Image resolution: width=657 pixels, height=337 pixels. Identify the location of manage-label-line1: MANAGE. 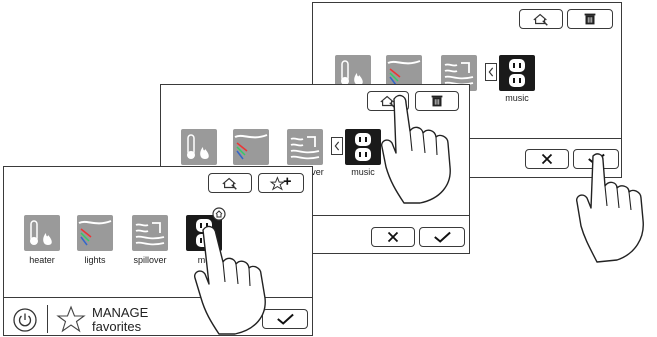
(120, 312).